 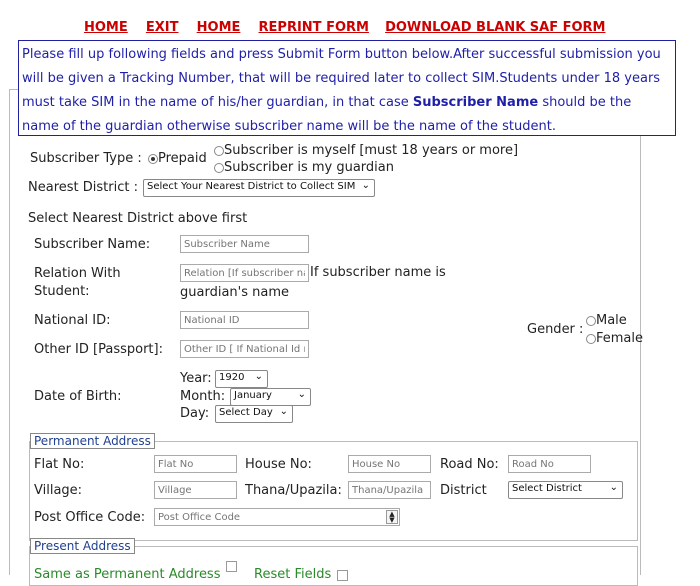 I want to click on other-id-input, so click(x=244, y=349).